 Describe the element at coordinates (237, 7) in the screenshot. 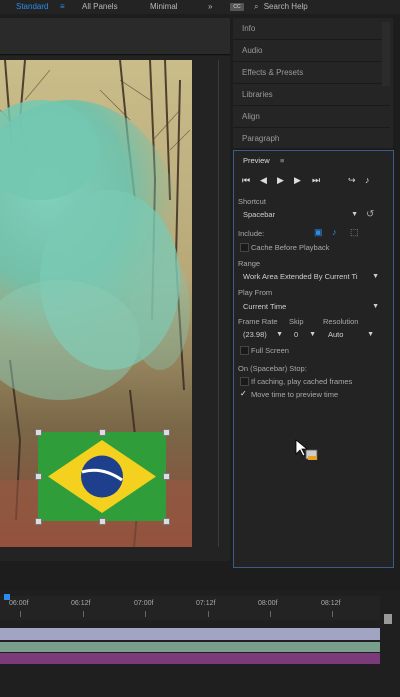

I see `cc-badge-icon: CC` at that location.